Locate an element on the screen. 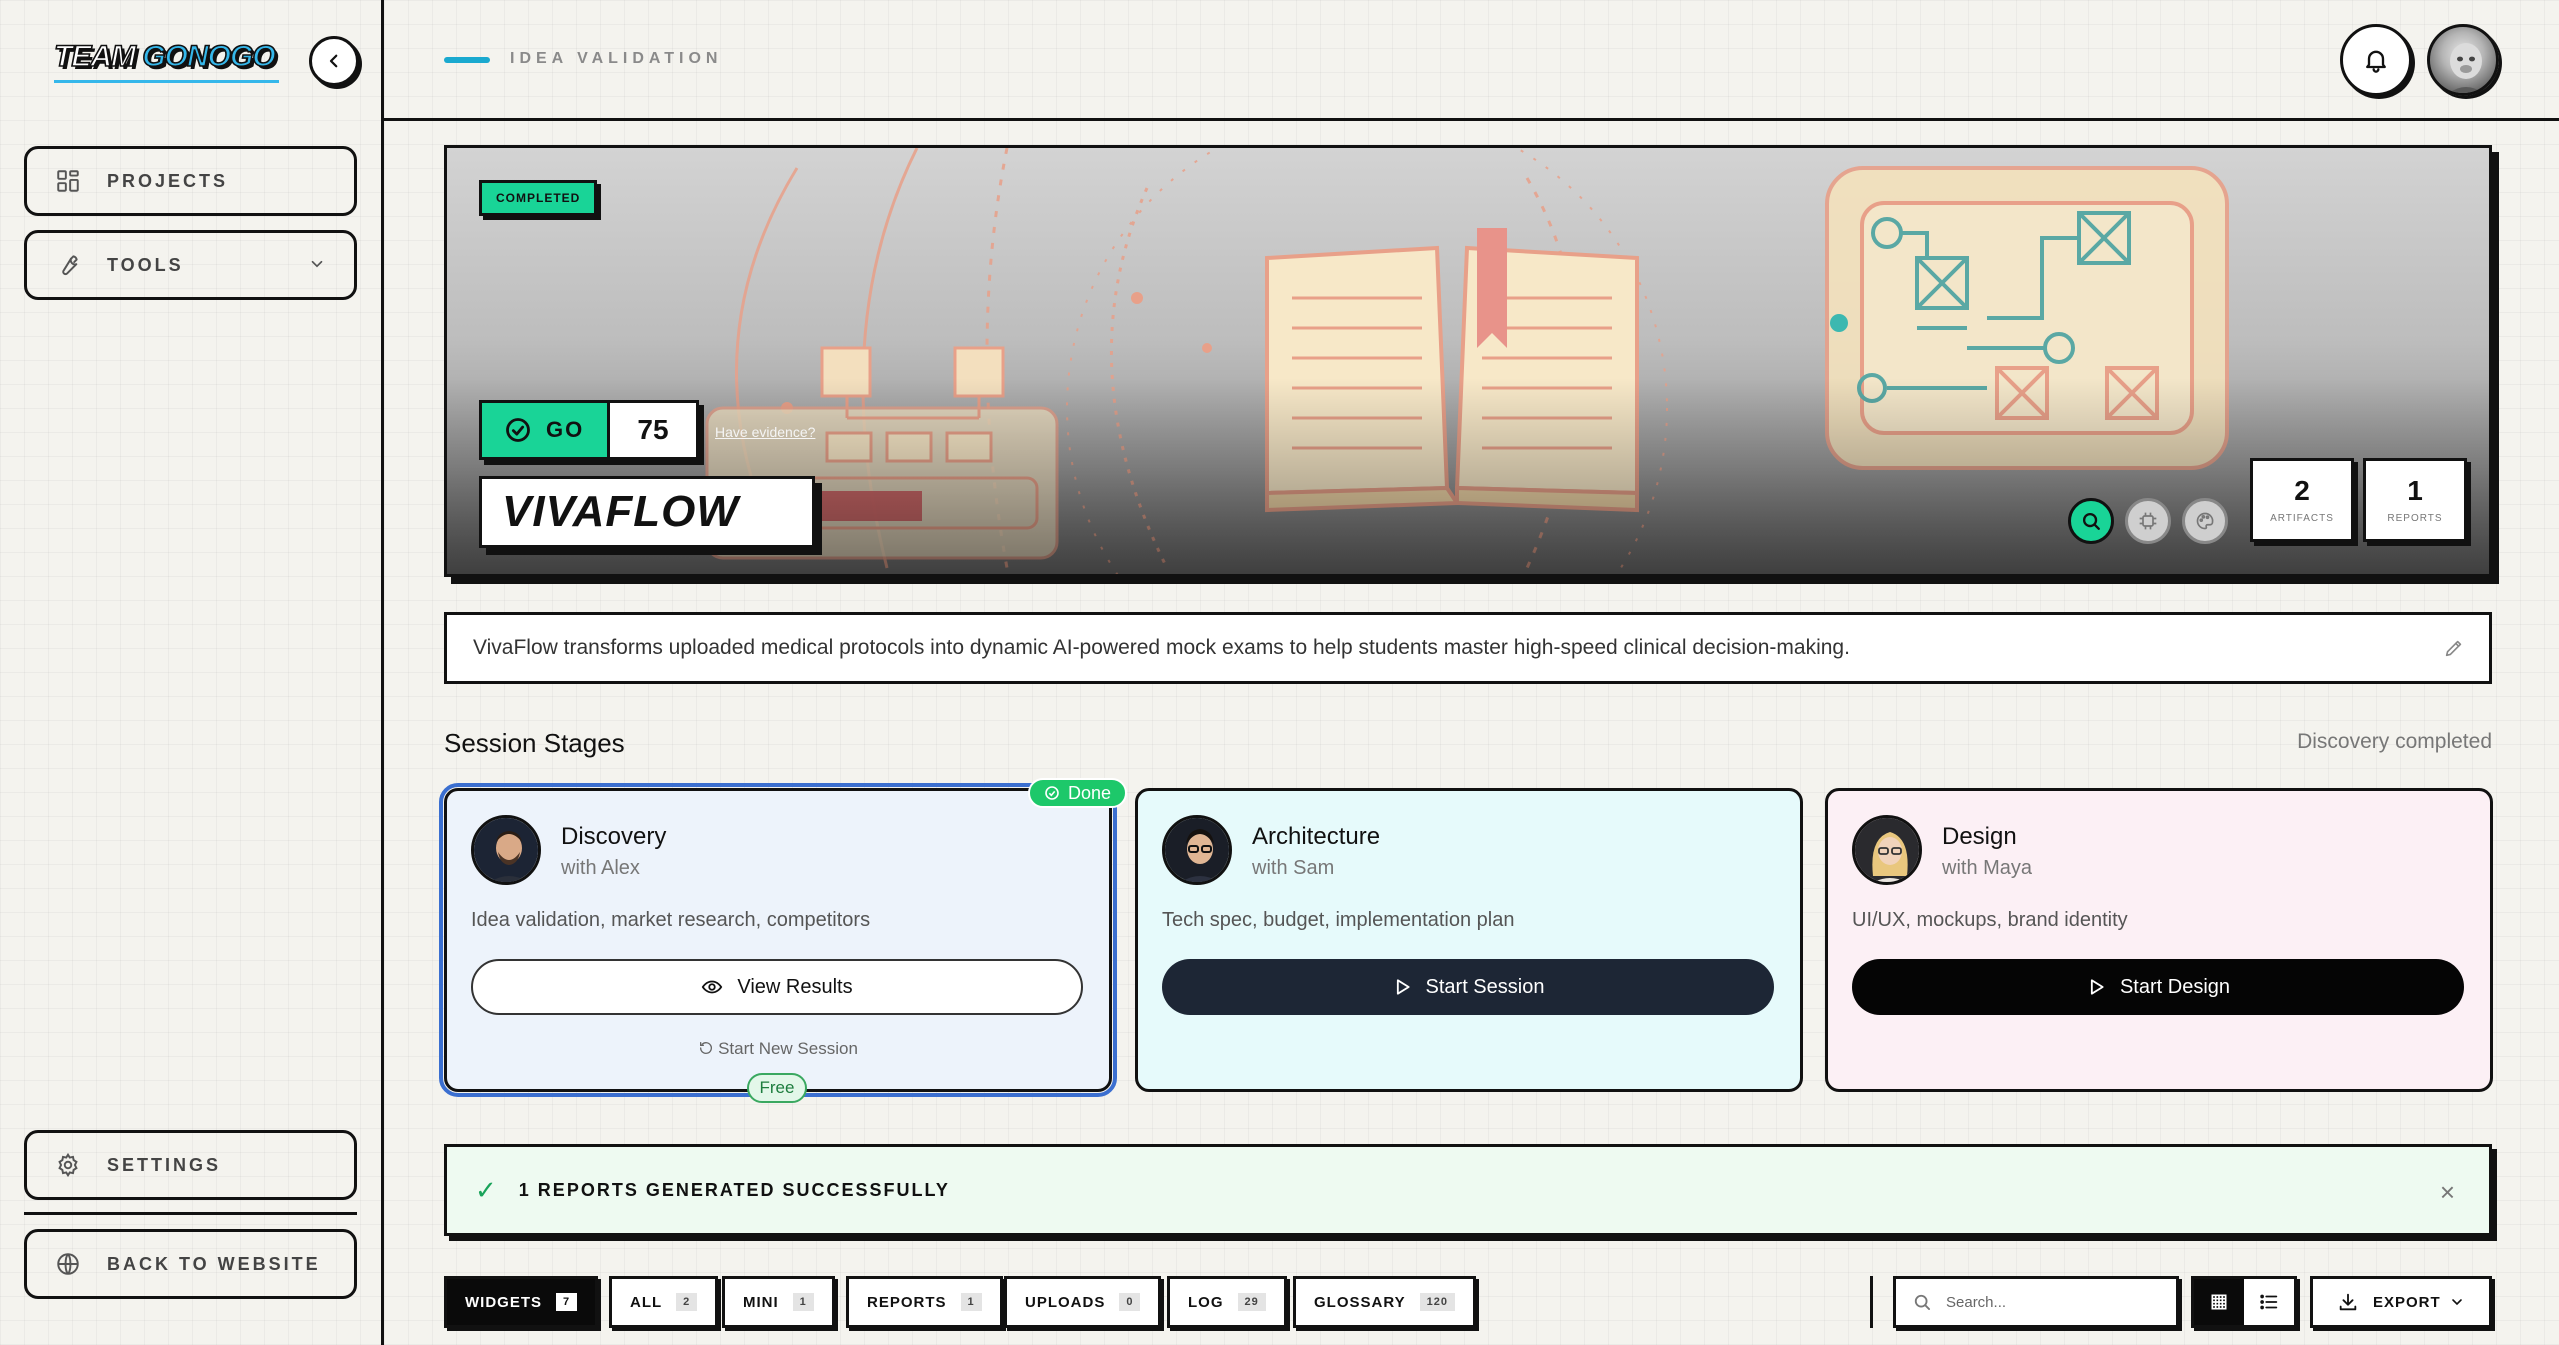 This screenshot has height=1345, width=2559. chevron-left-icon is located at coordinates (333, 61).